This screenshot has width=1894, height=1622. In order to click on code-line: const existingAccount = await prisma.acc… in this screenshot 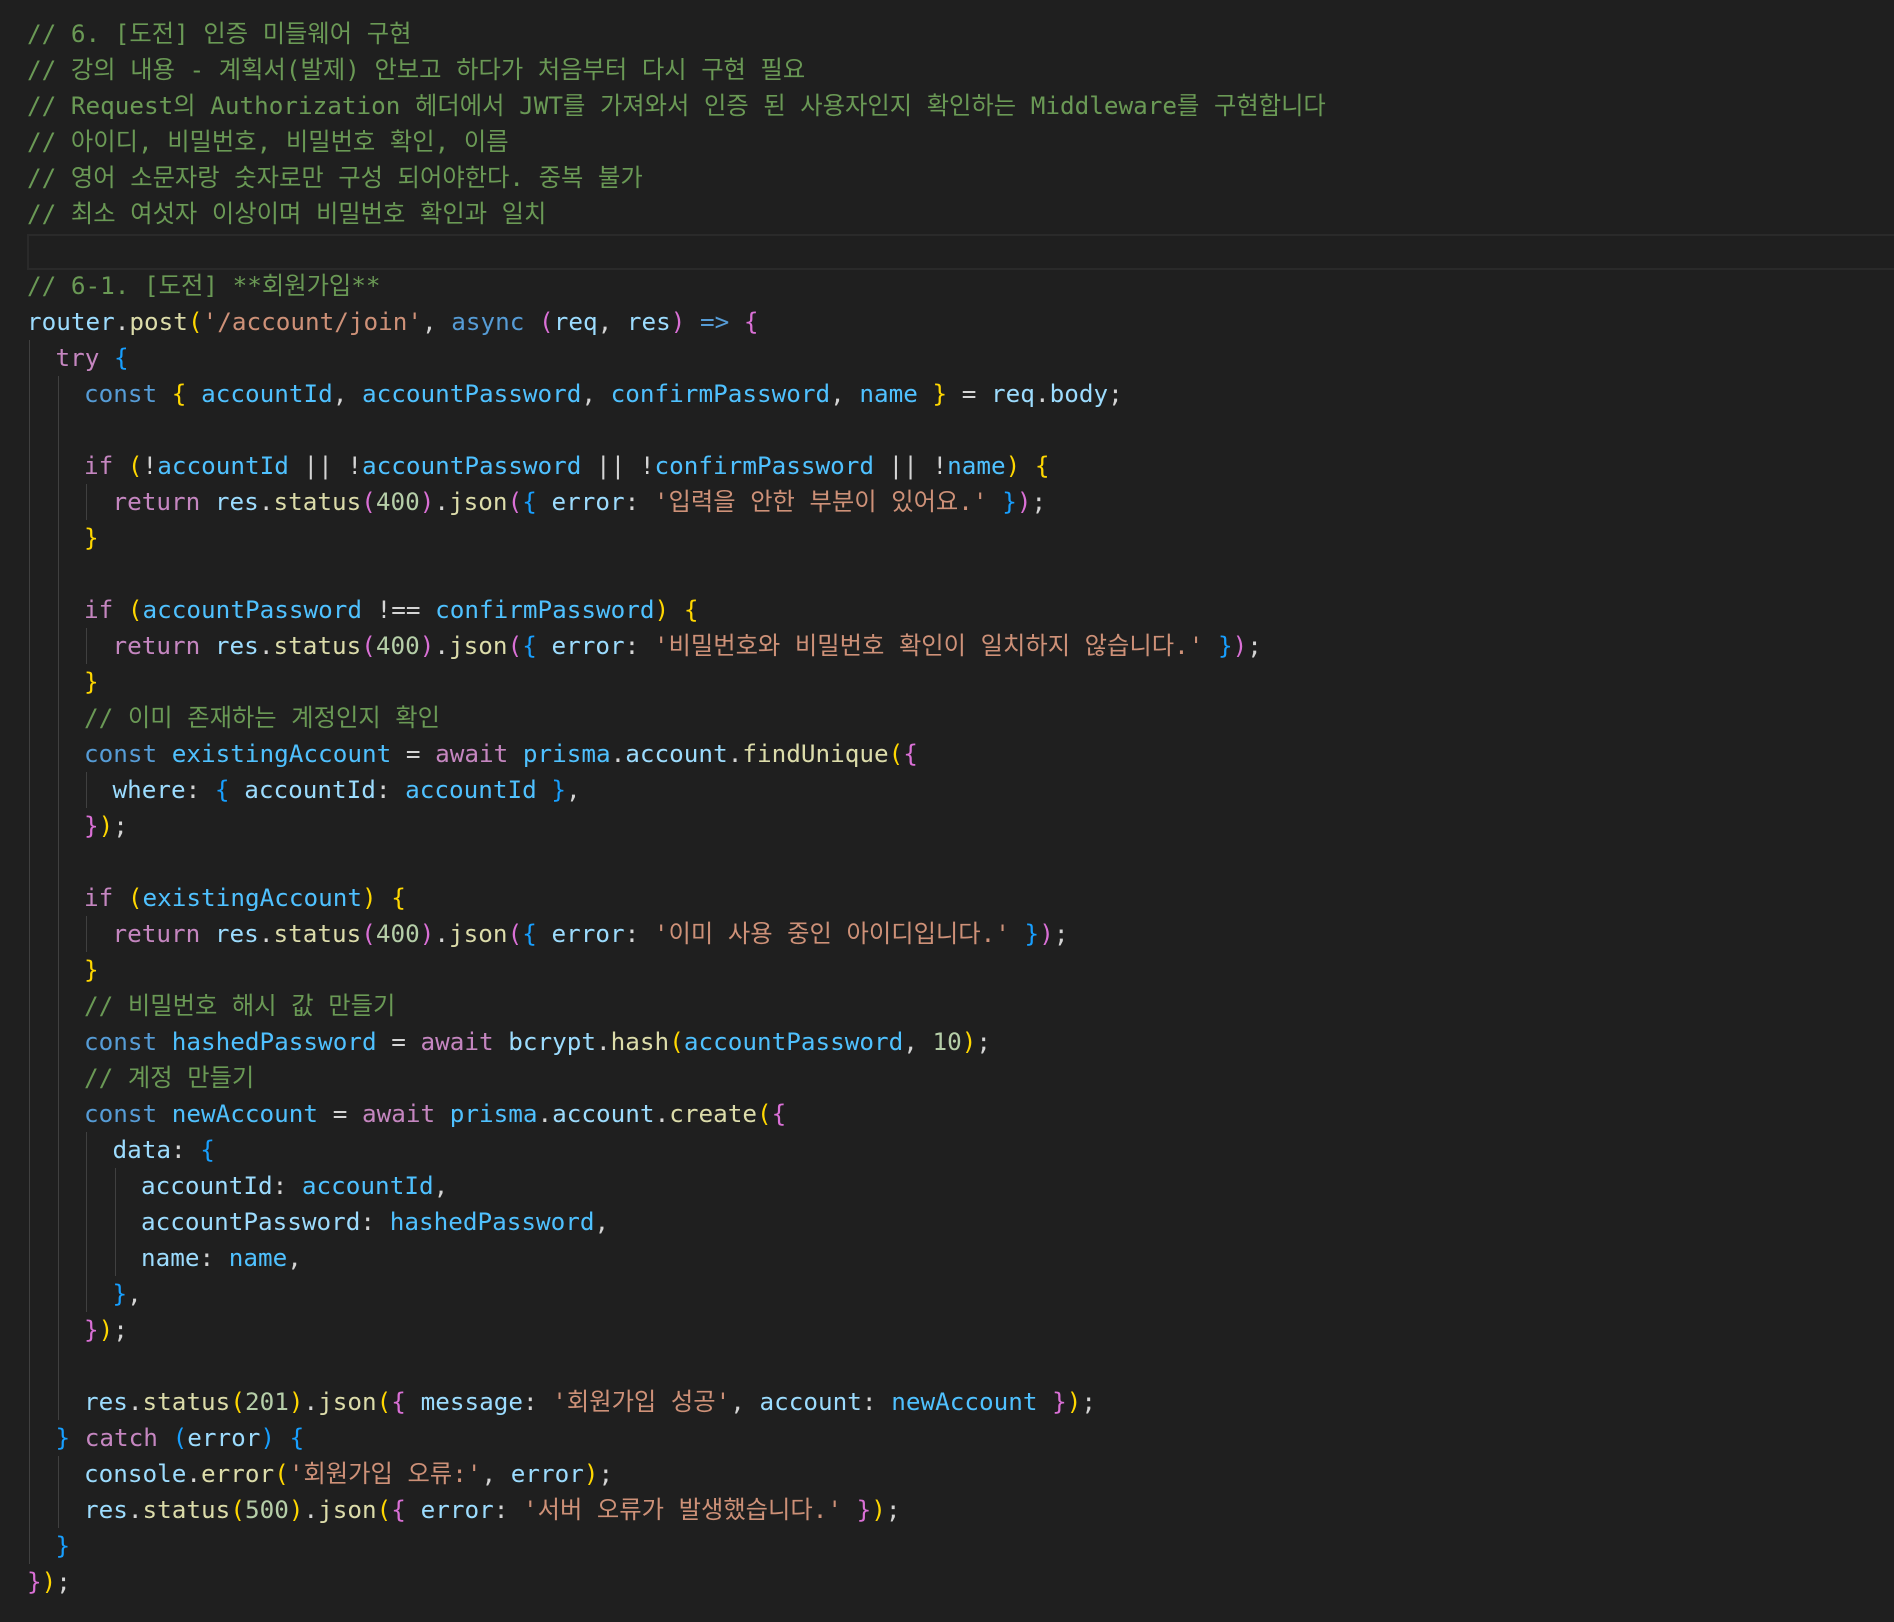, I will do `click(459, 754)`.